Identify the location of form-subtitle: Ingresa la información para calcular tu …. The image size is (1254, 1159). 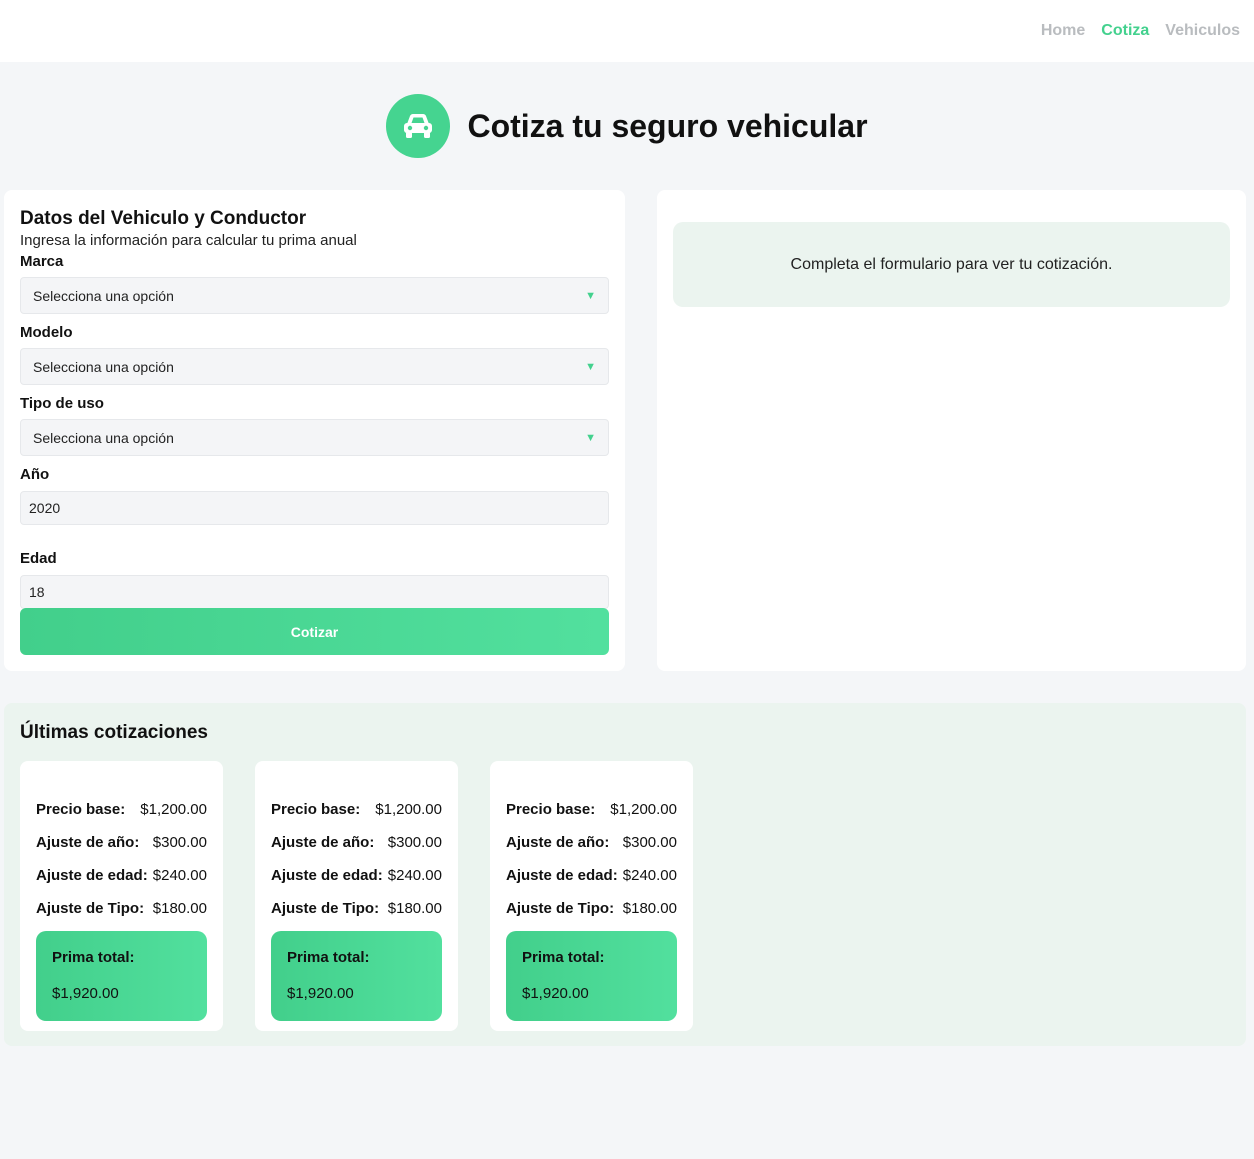
(188, 240).